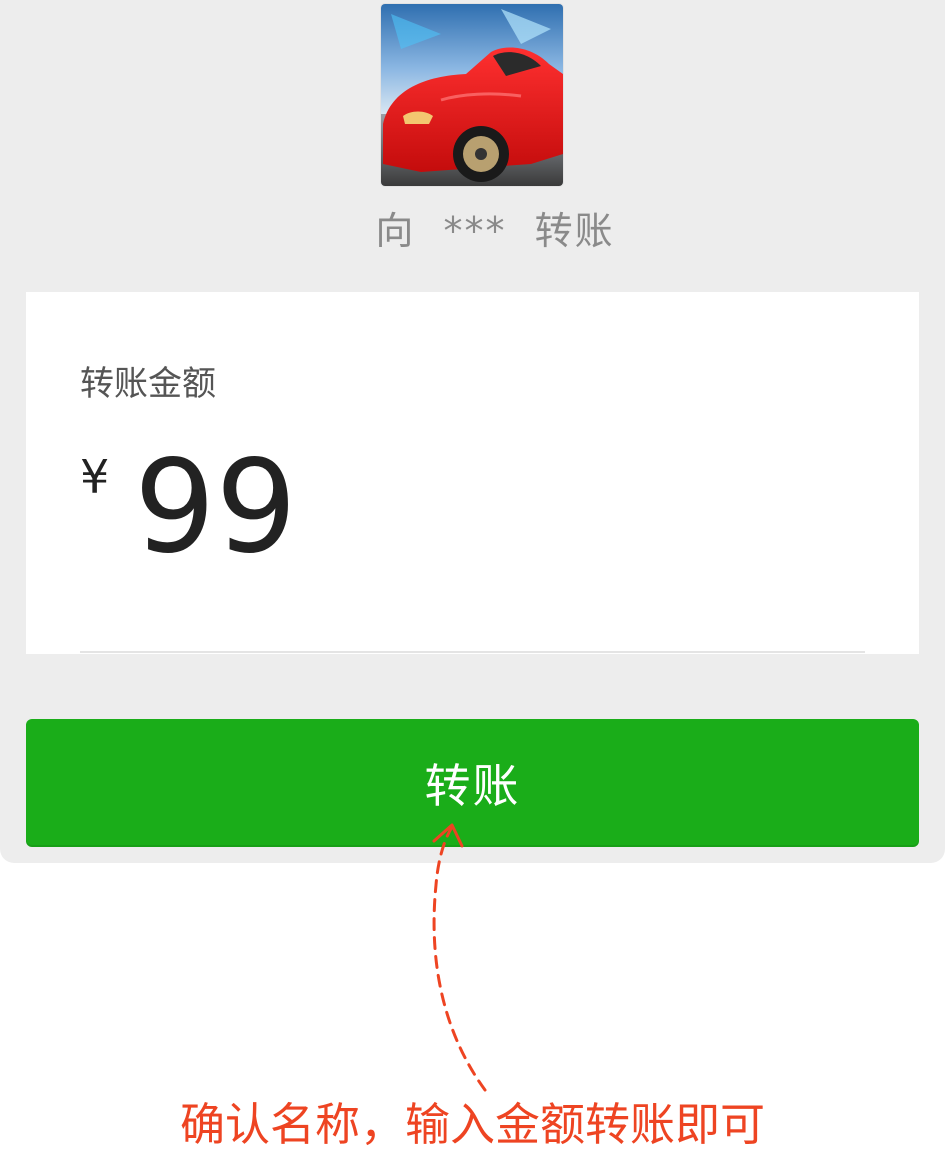 The height and width of the screenshot is (1153, 945). What do you see at coordinates (395, 231) in the screenshot?
I see `recipient-prefix: 向` at bounding box center [395, 231].